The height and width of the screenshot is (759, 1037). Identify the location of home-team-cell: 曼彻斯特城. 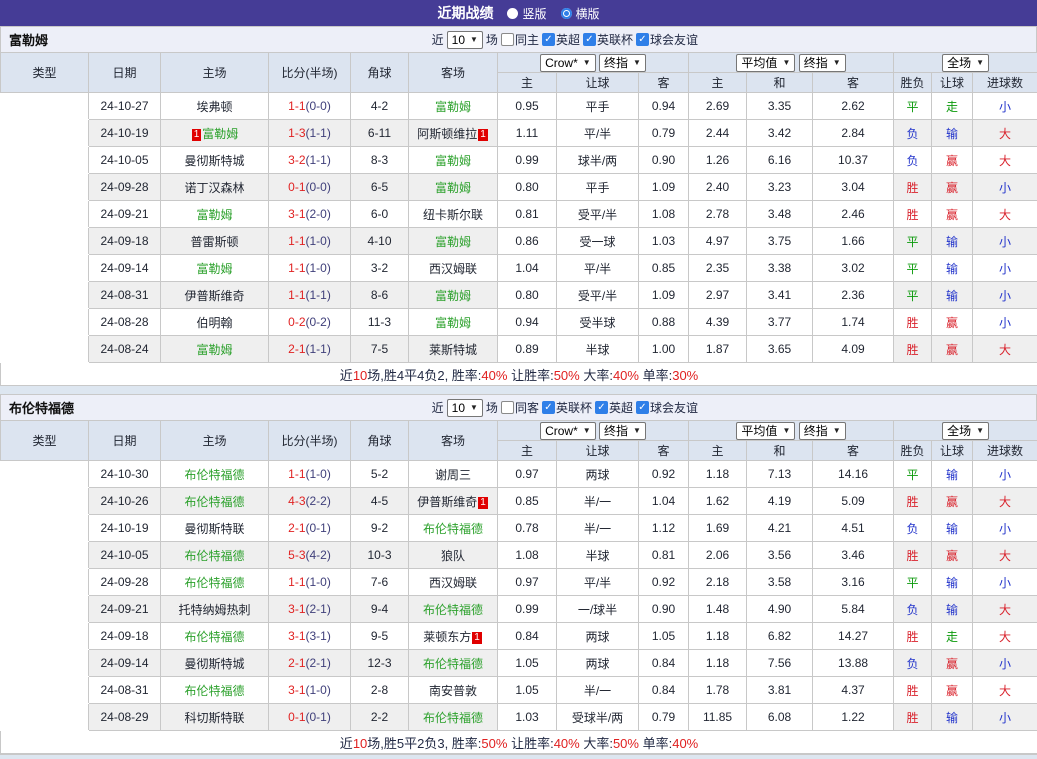
(215, 663).